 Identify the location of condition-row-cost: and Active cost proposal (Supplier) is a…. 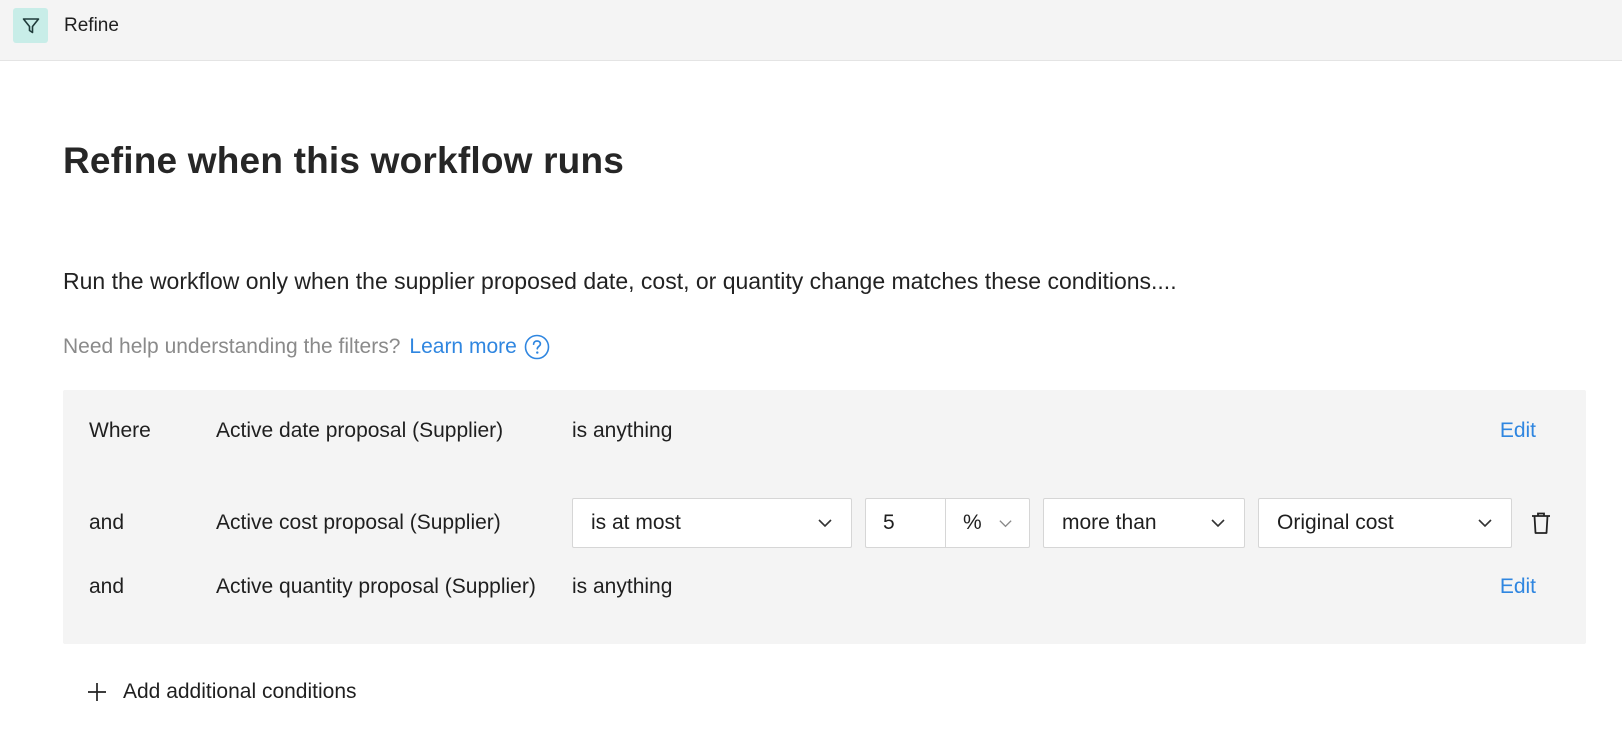
(824, 523).